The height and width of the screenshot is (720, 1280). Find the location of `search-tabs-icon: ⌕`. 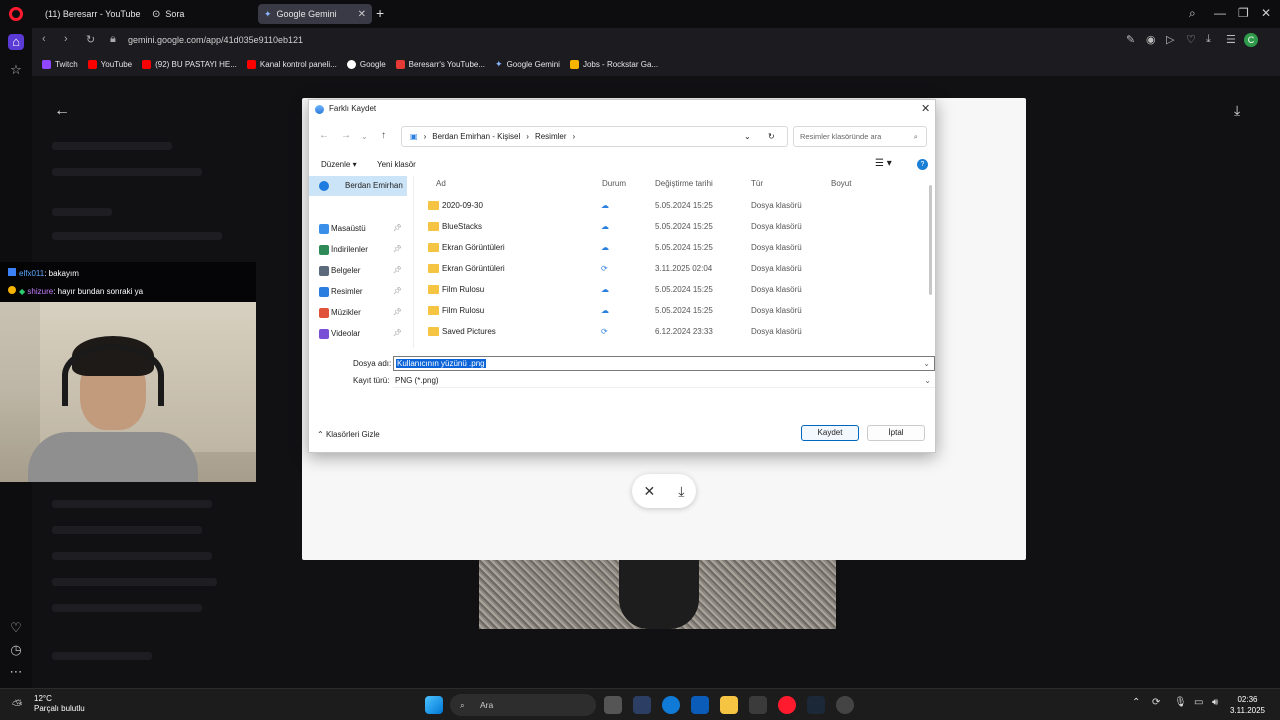

search-tabs-icon: ⌕ is located at coordinates (1192, 13).